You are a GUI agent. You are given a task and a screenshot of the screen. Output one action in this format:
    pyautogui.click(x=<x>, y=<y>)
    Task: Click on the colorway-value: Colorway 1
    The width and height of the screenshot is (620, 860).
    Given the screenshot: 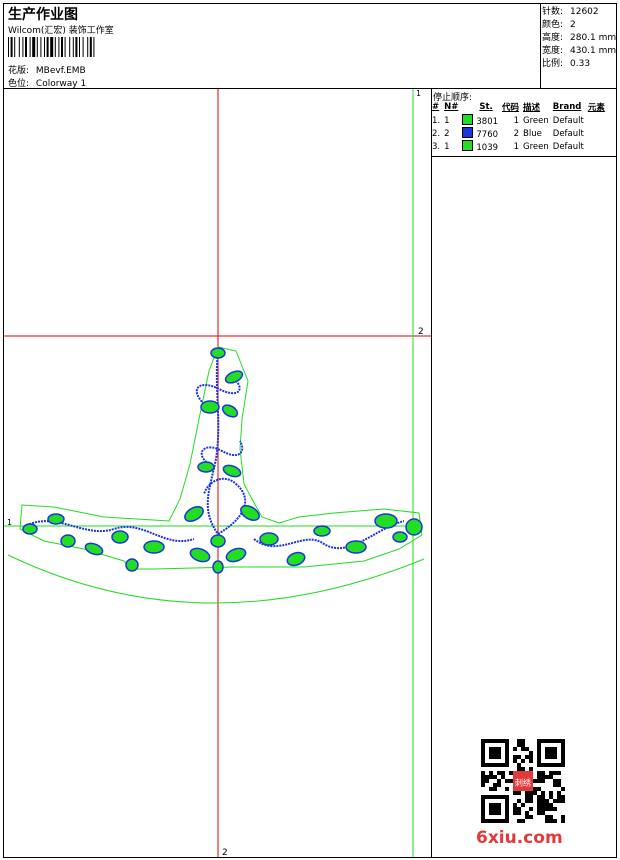 What is the action you would take?
    pyautogui.click(x=61, y=84)
    